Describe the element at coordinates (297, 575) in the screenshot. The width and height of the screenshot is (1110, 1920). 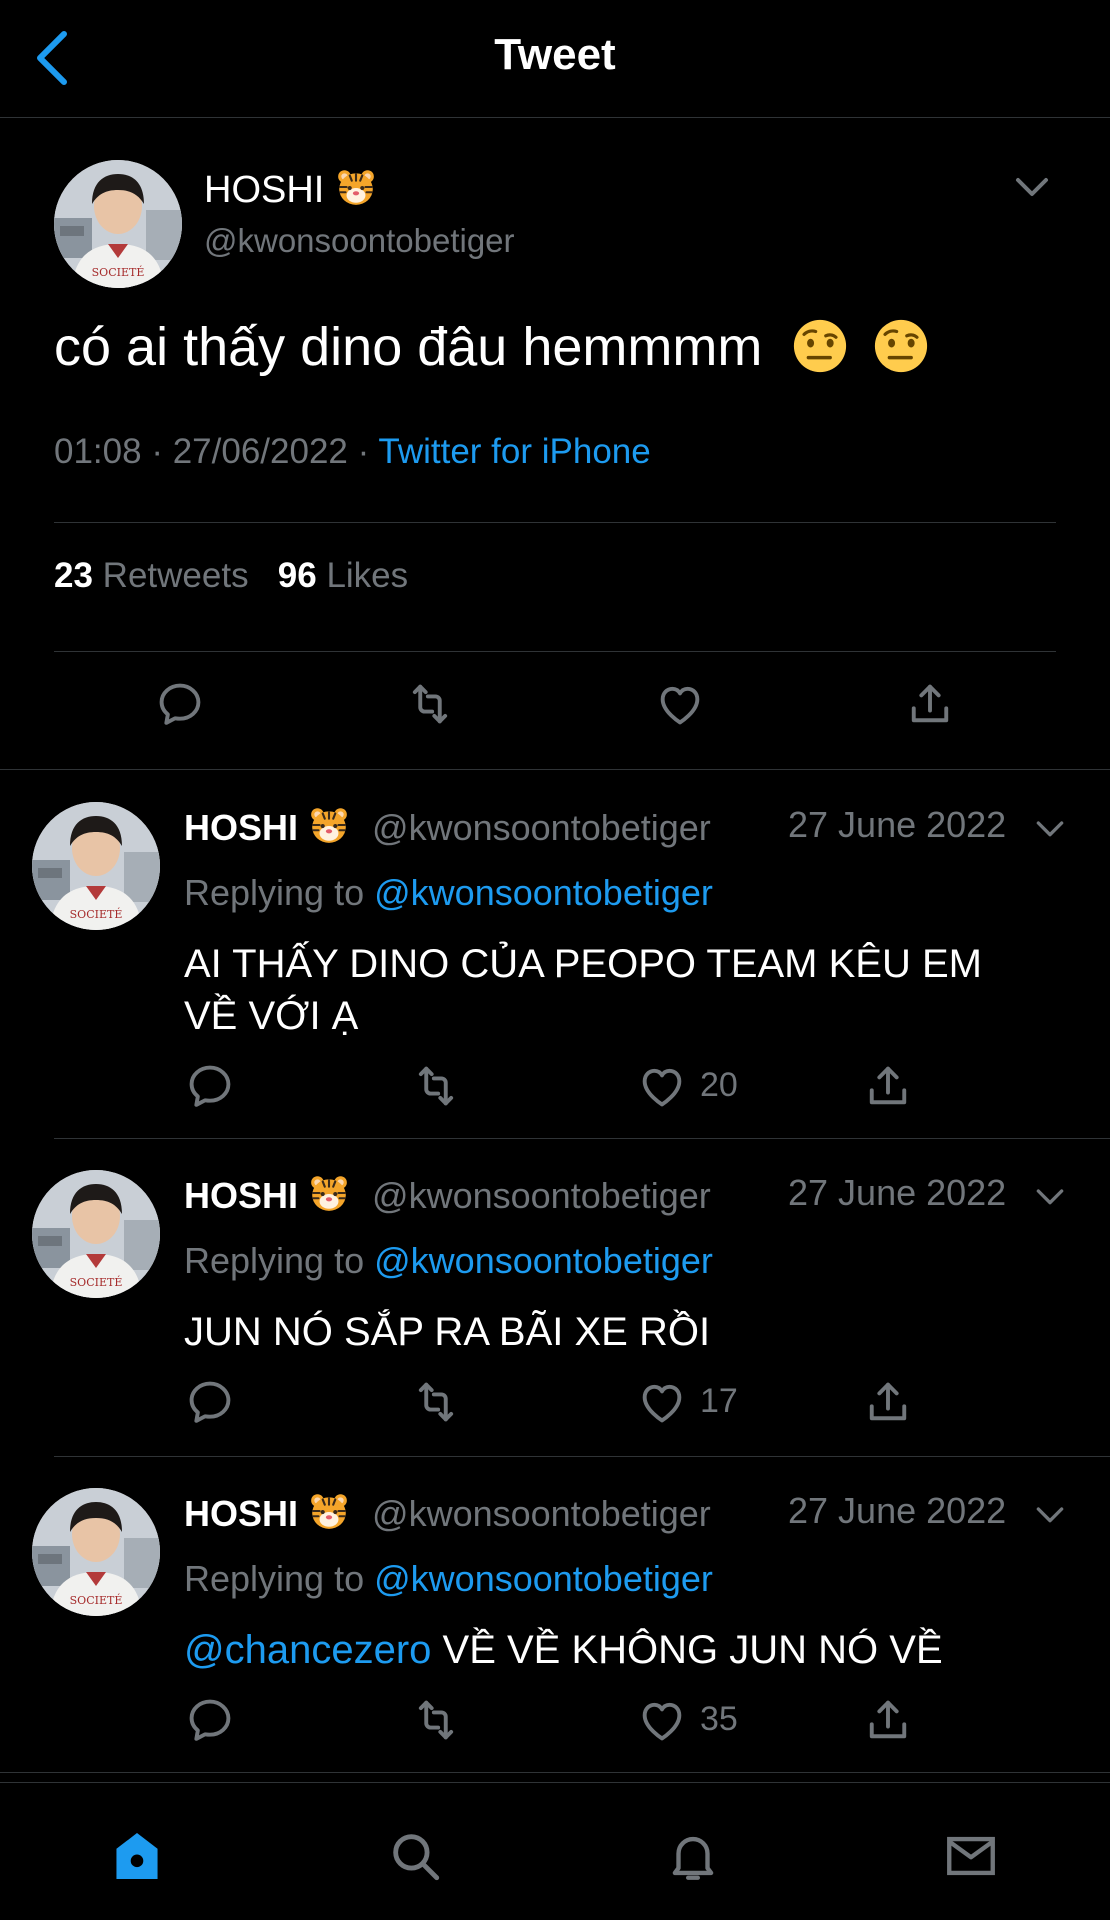
I see `likes-count: 96` at that location.